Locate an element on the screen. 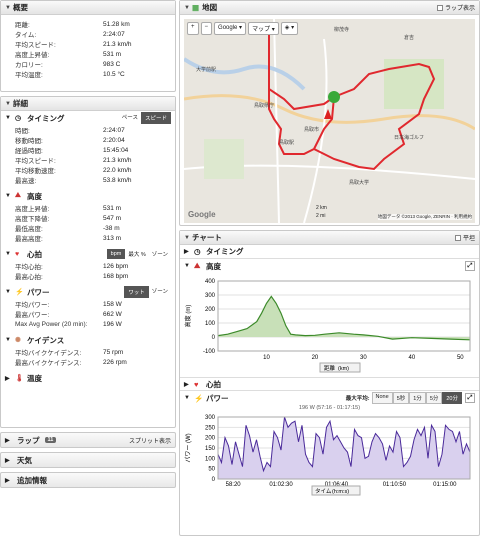 The height and width of the screenshot is (540, 480). y-tick-label: 300 is located at coordinates (210, 418).